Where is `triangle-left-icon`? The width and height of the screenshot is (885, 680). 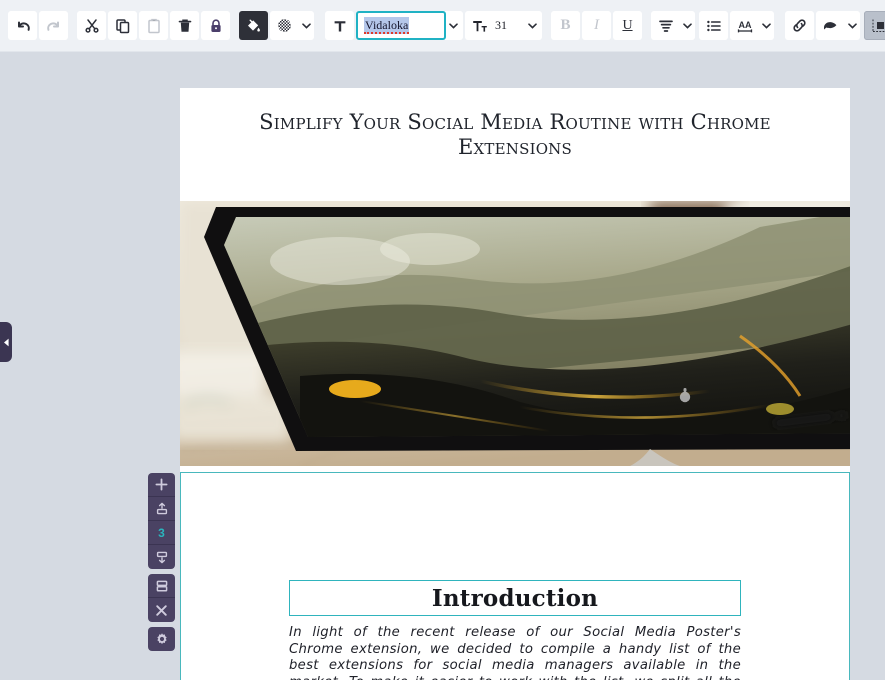 triangle-left-icon is located at coordinates (6, 342).